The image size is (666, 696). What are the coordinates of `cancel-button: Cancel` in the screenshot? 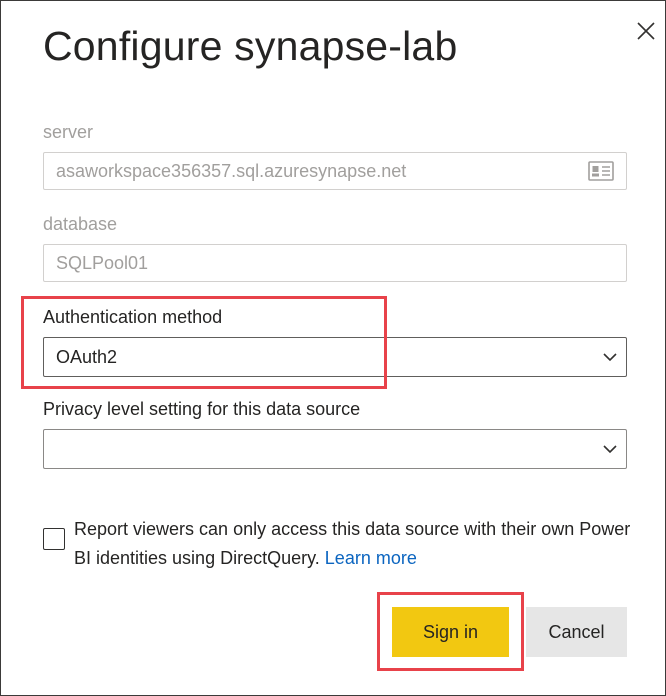 It's located at (576, 632).